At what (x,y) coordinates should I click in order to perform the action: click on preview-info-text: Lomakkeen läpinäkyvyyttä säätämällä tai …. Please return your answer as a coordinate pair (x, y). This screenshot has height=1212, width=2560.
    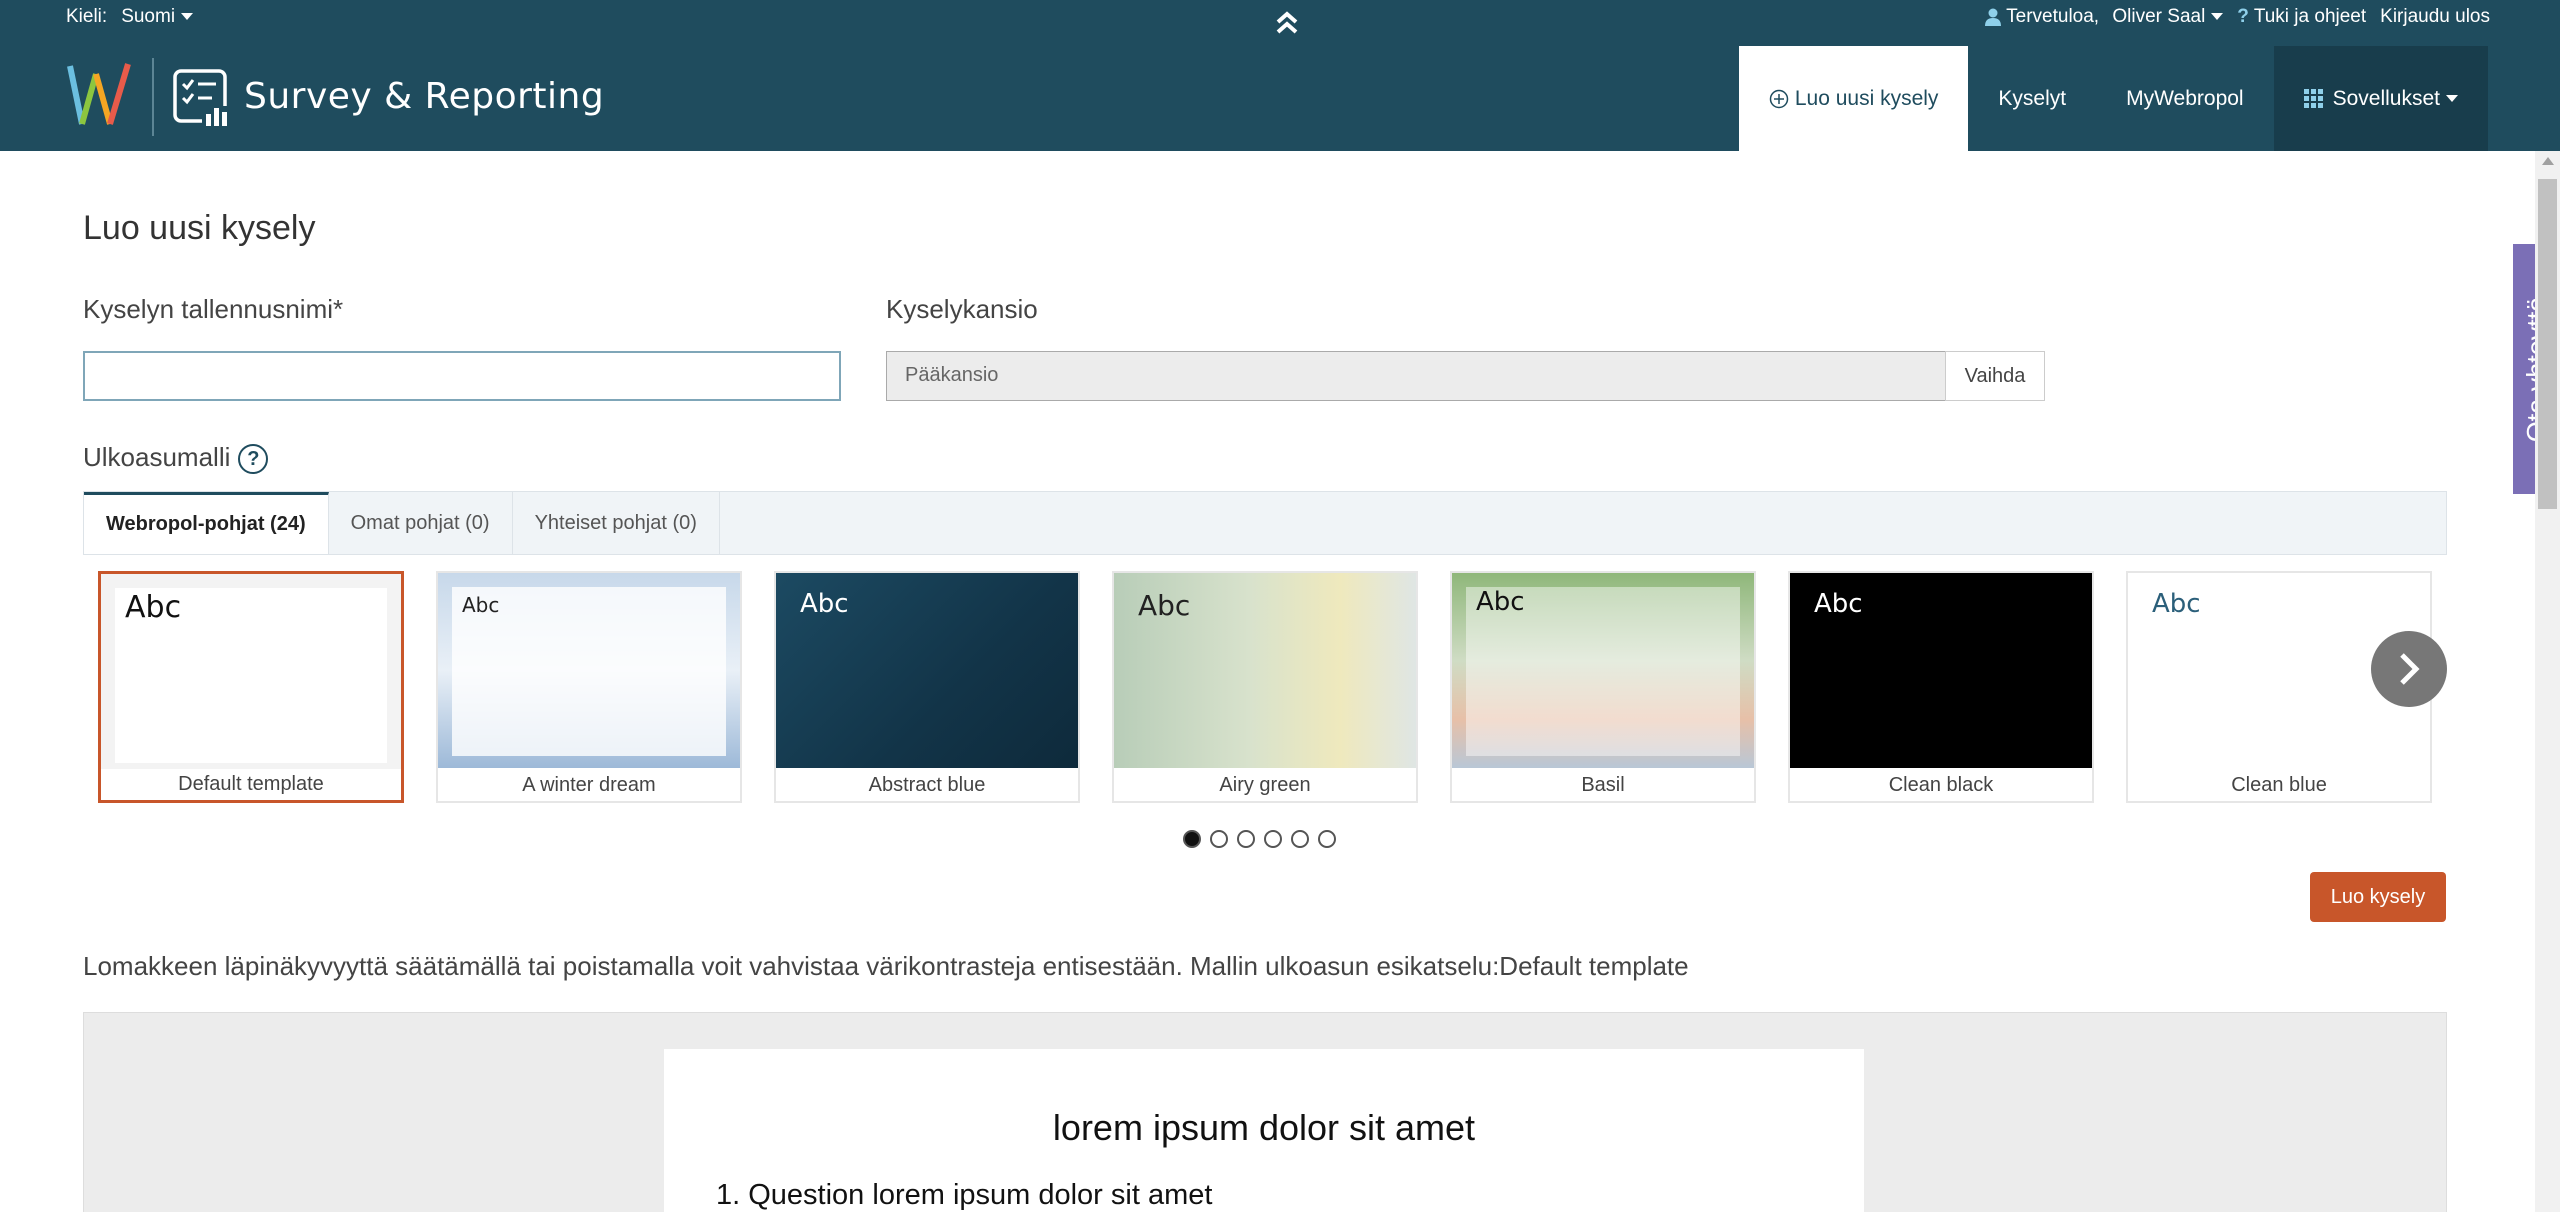
    Looking at the image, I should click on (886, 966).